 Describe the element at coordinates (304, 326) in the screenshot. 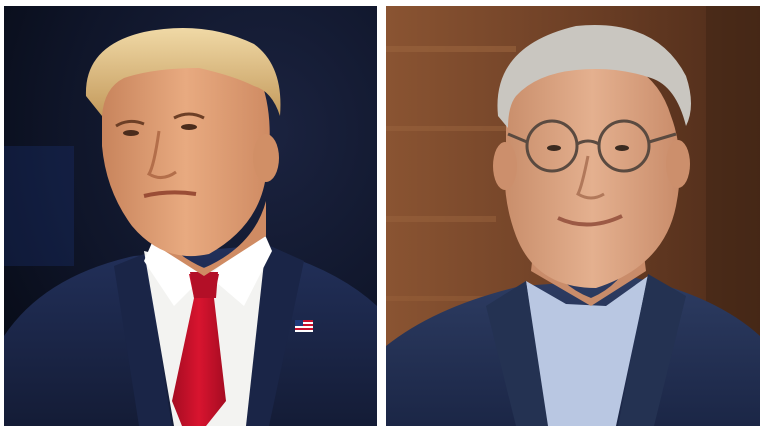

I see `flag-pin-icon` at that location.